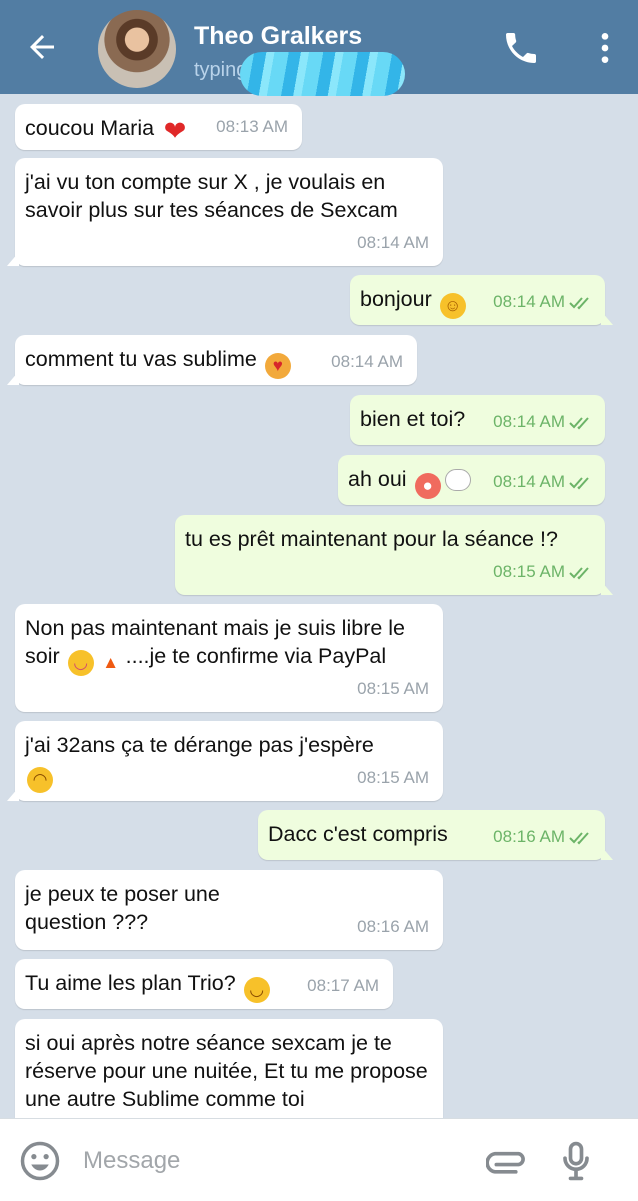  What do you see at coordinates (371, 539) in the screenshot?
I see `message-text: tu es prêt maintenant pour la séance !?` at bounding box center [371, 539].